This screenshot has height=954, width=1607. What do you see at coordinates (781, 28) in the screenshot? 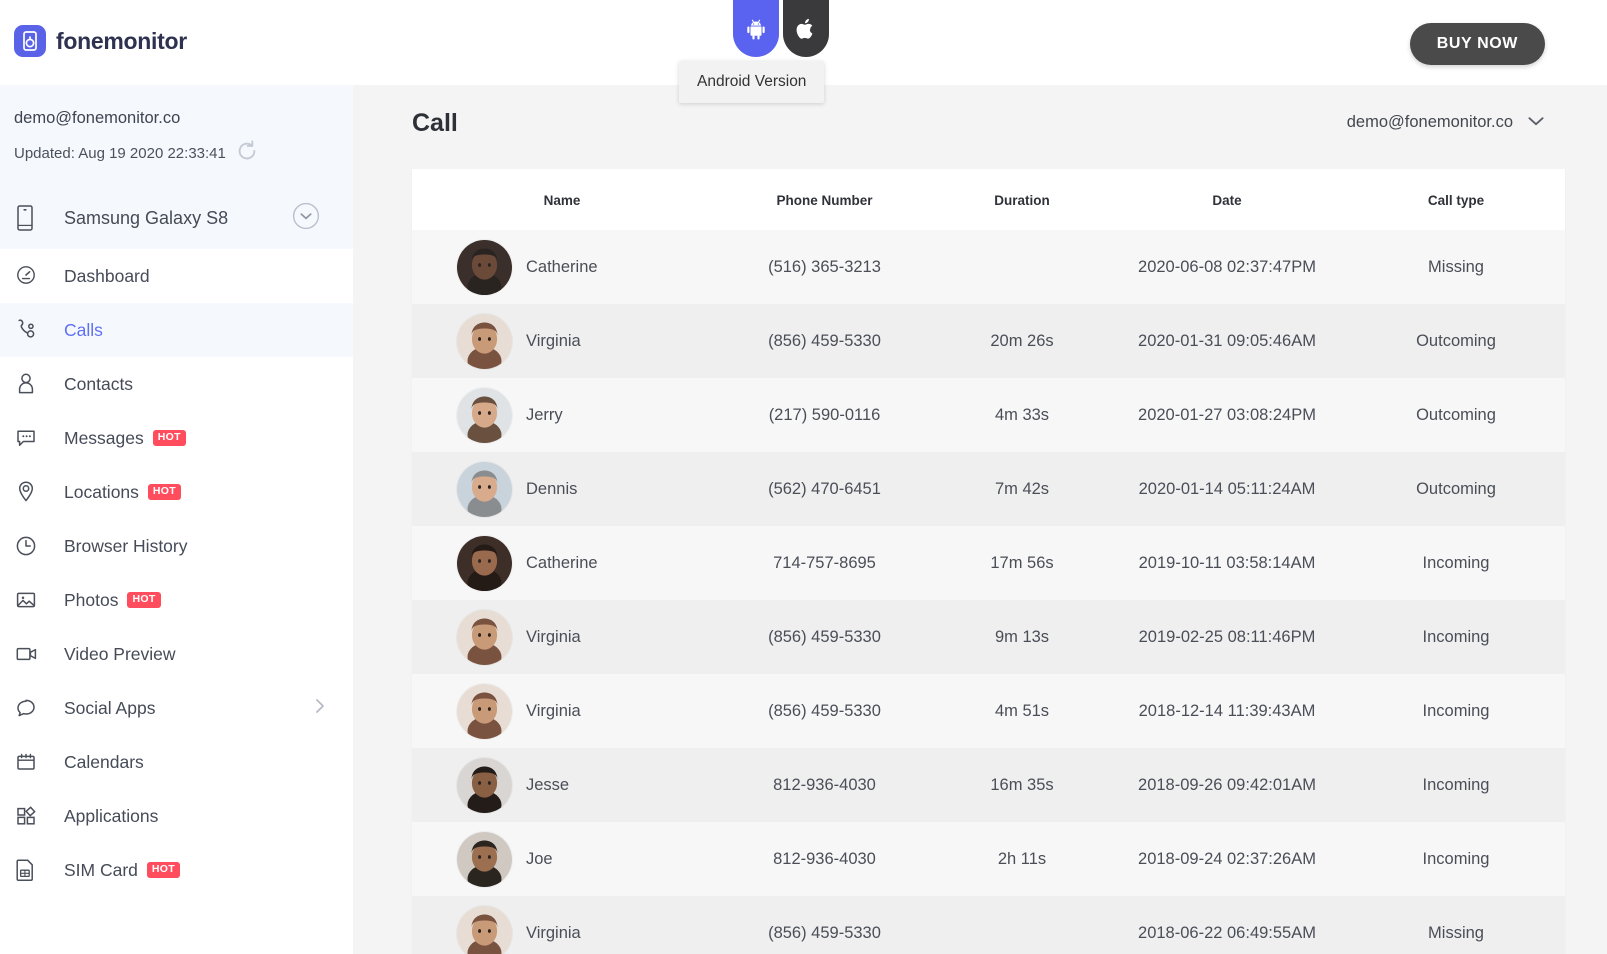
I see `platform-switch` at bounding box center [781, 28].